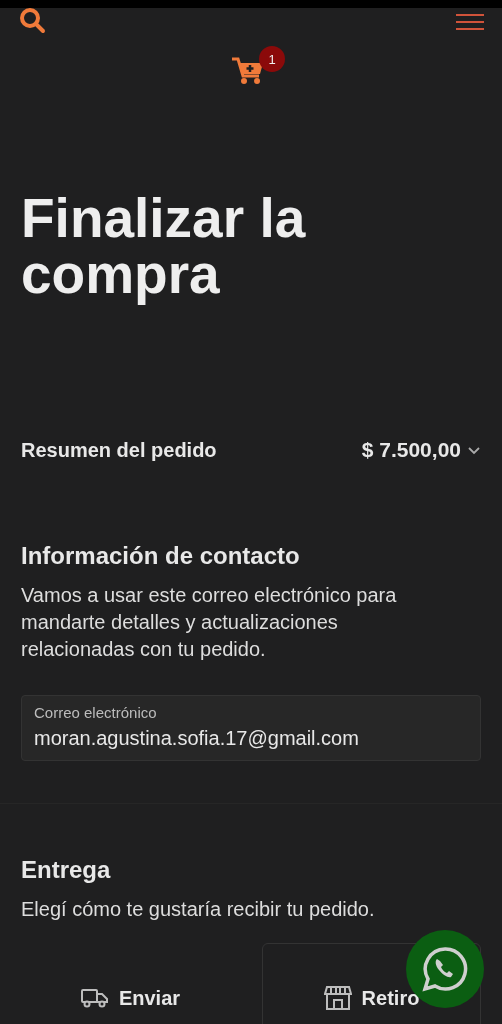 The height and width of the screenshot is (1024, 502). Describe the element at coordinates (198, 909) in the screenshot. I see `section-description: Elegí cómo te gustaría recibir tu pedido.` at that location.